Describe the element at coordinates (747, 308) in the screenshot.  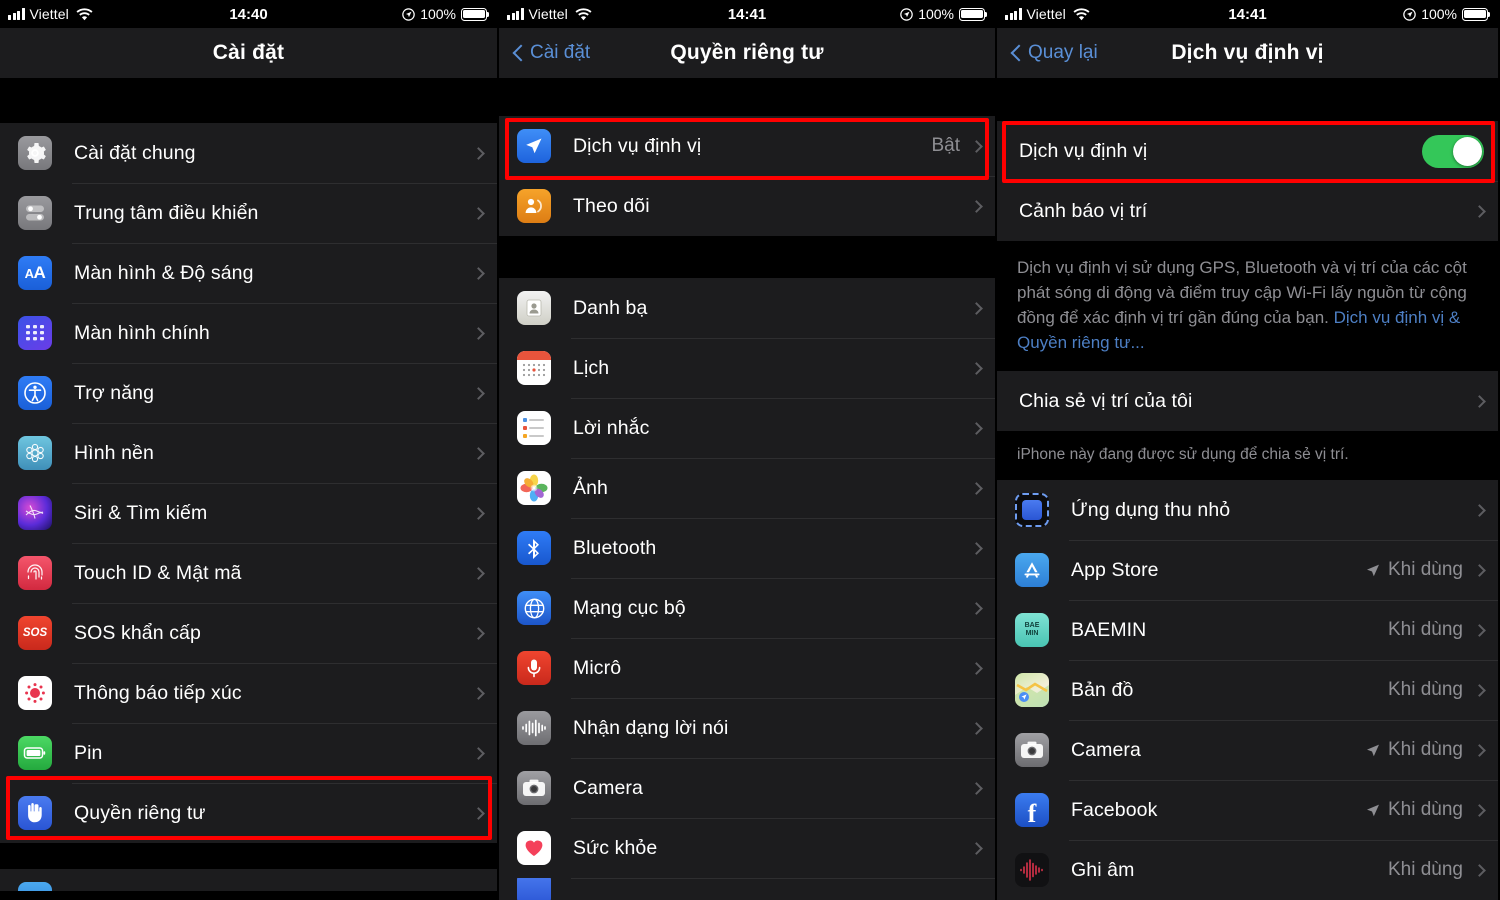
I see `list-item-contacts: Danh bạ` at that location.